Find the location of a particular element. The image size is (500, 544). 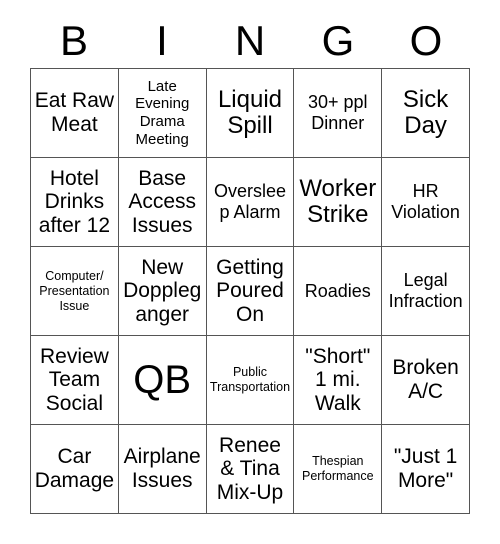

bingo-cell: Computer/ Presentation Issue is located at coordinates (75, 291).